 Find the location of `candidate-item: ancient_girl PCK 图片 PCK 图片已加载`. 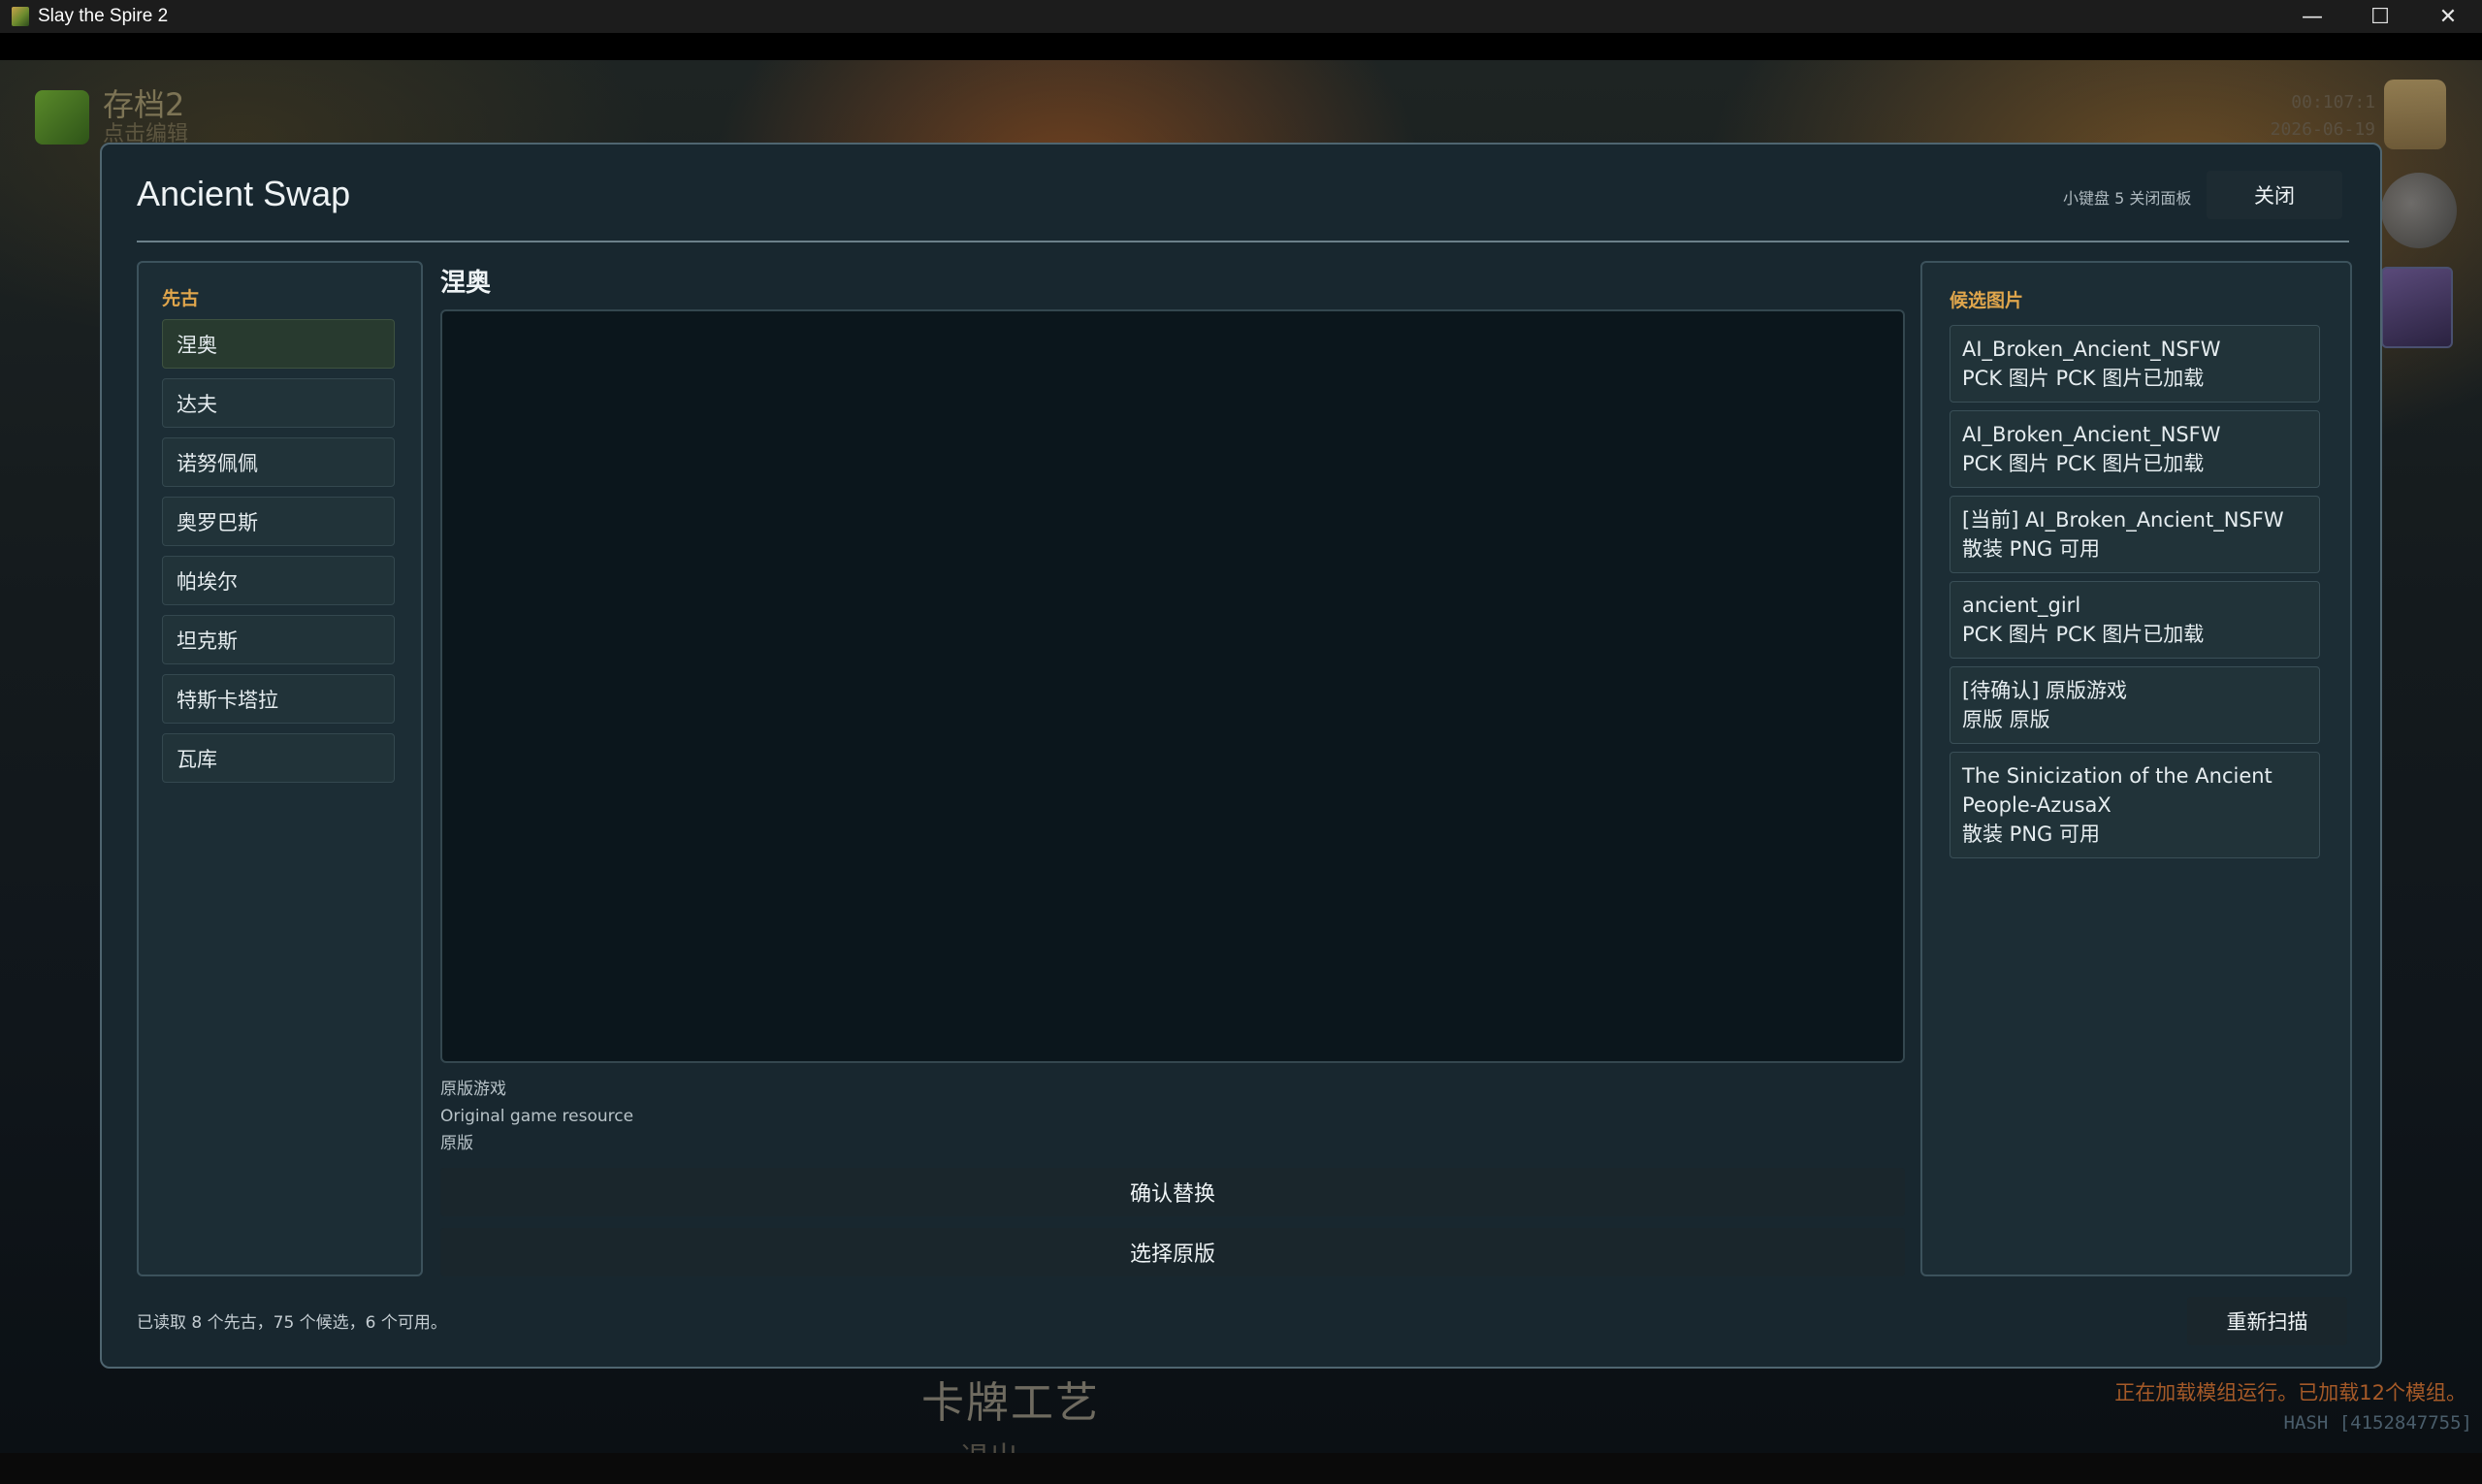

candidate-item: ancient_girl PCK 图片 PCK 图片已加载 is located at coordinates (2135, 620).